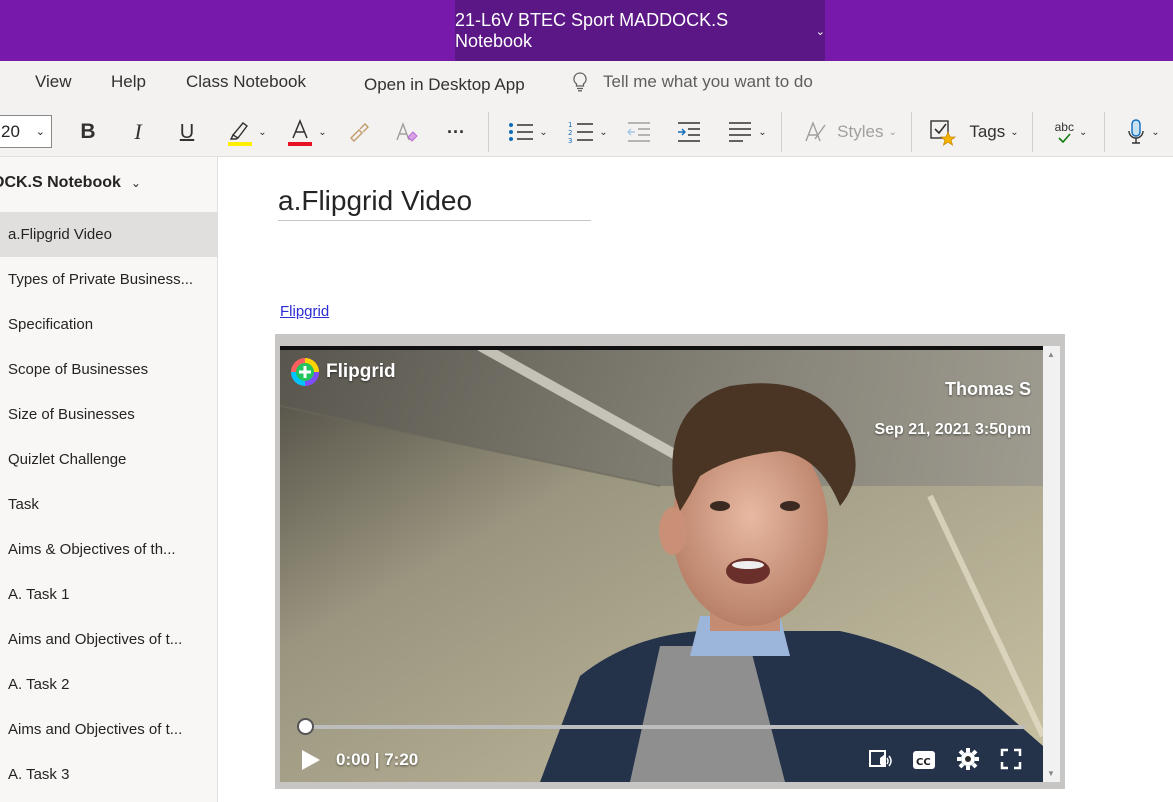  Describe the element at coordinates (108, 504) in the screenshot. I see `page-item: Task` at that location.